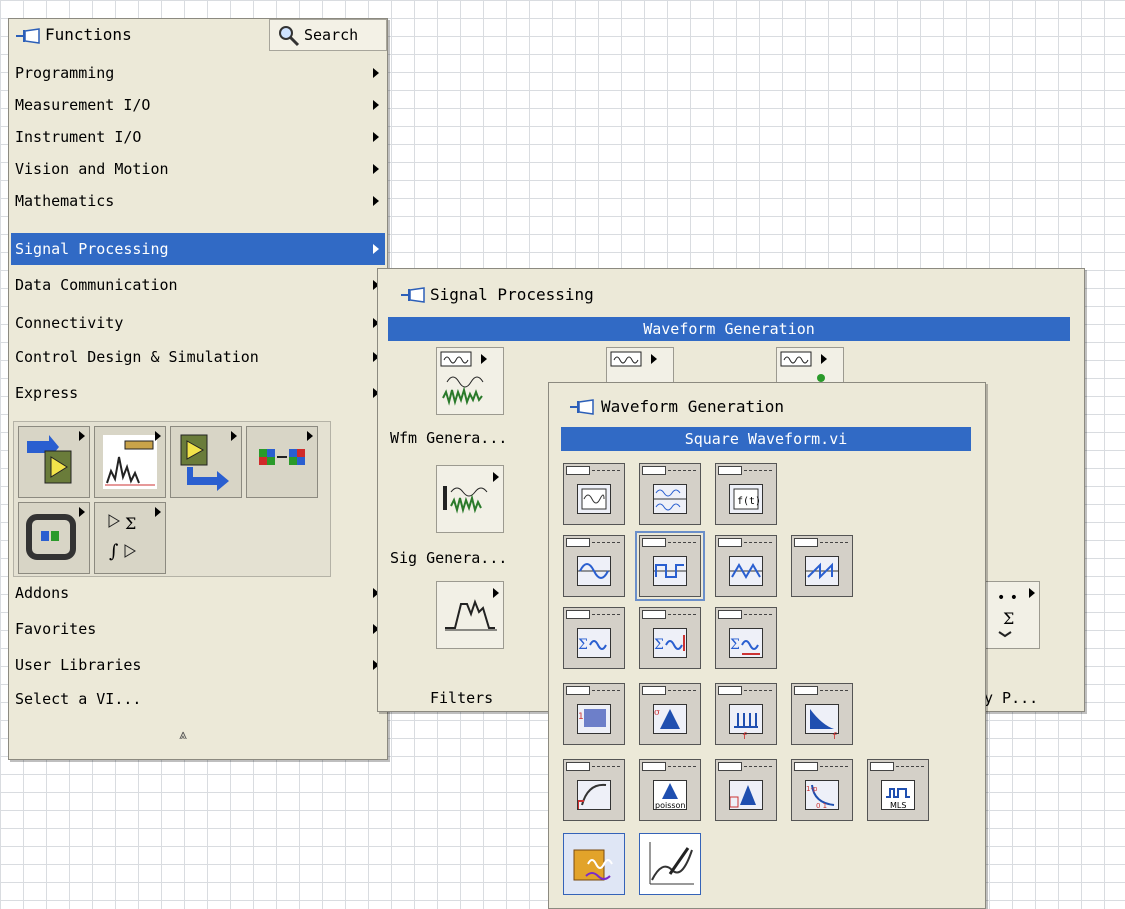 This screenshot has width=1125, height=909. I want to click on uniform-white-noise-icon: 1, so click(594, 714).